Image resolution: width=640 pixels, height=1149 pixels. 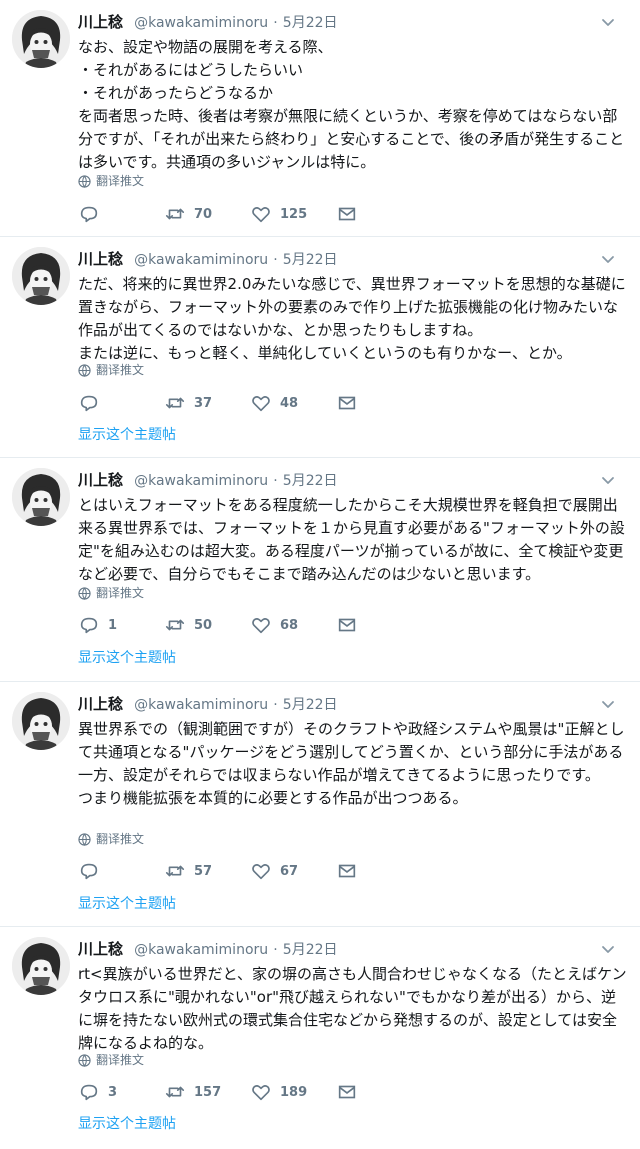 What do you see at coordinates (289, 625) in the screenshot?
I see `like-count: 68` at bounding box center [289, 625].